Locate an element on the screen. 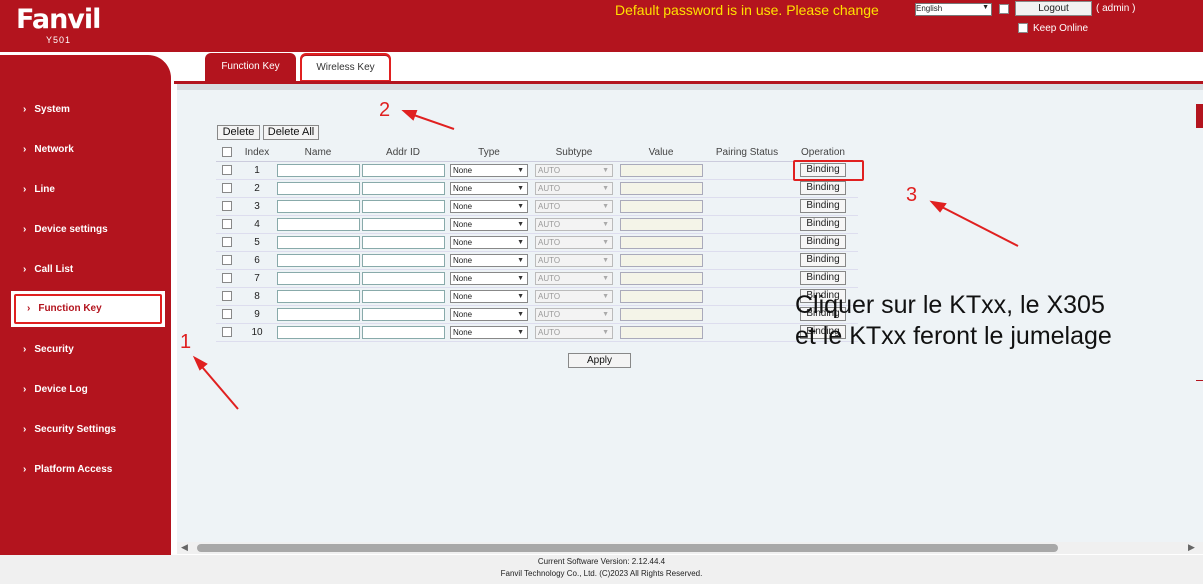  row-addr-cell is located at coordinates (403, 278).